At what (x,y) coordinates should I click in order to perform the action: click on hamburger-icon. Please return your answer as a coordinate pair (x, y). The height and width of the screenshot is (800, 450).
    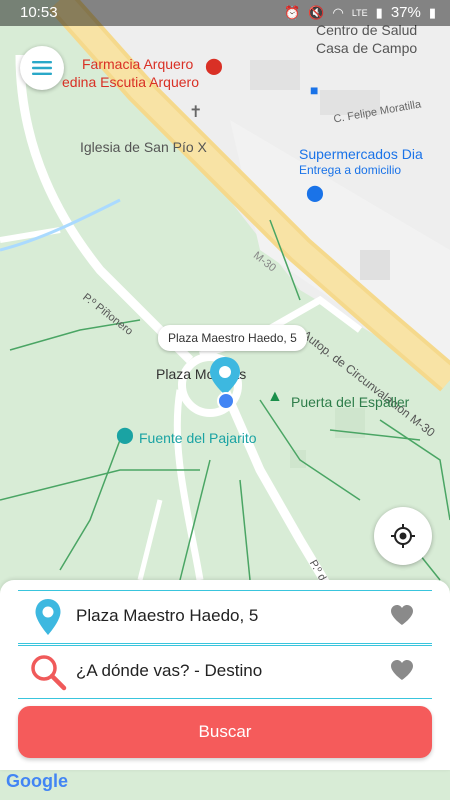
    Looking at the image, I should click on (42, 68).